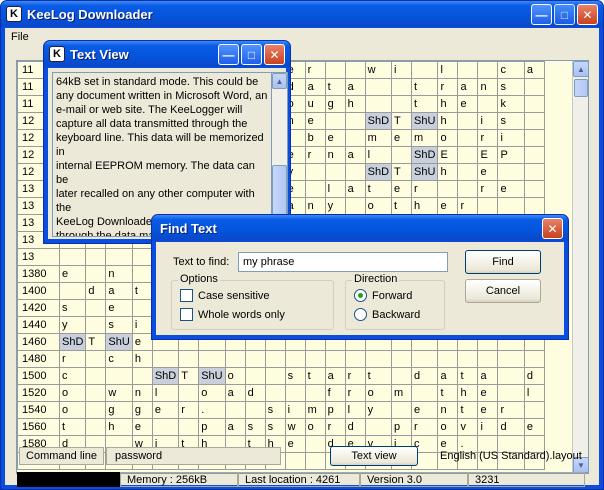 Image resolution: width=604 pixels, height=490 pixels. Describe the element at coordinates (503, 262) in the screenshot. I see `find-button: Find` at that location.